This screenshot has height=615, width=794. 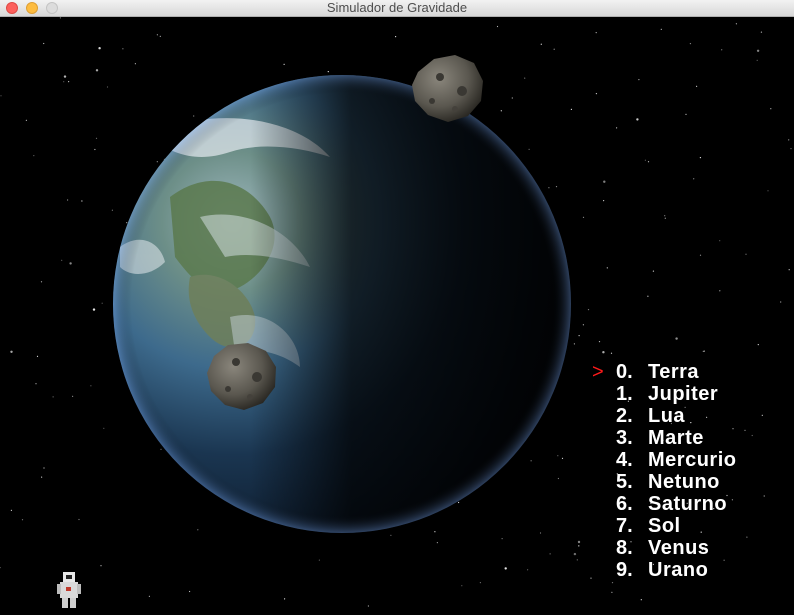 I want to click on menu-item-label: Terra, so click(x=674, y=372).